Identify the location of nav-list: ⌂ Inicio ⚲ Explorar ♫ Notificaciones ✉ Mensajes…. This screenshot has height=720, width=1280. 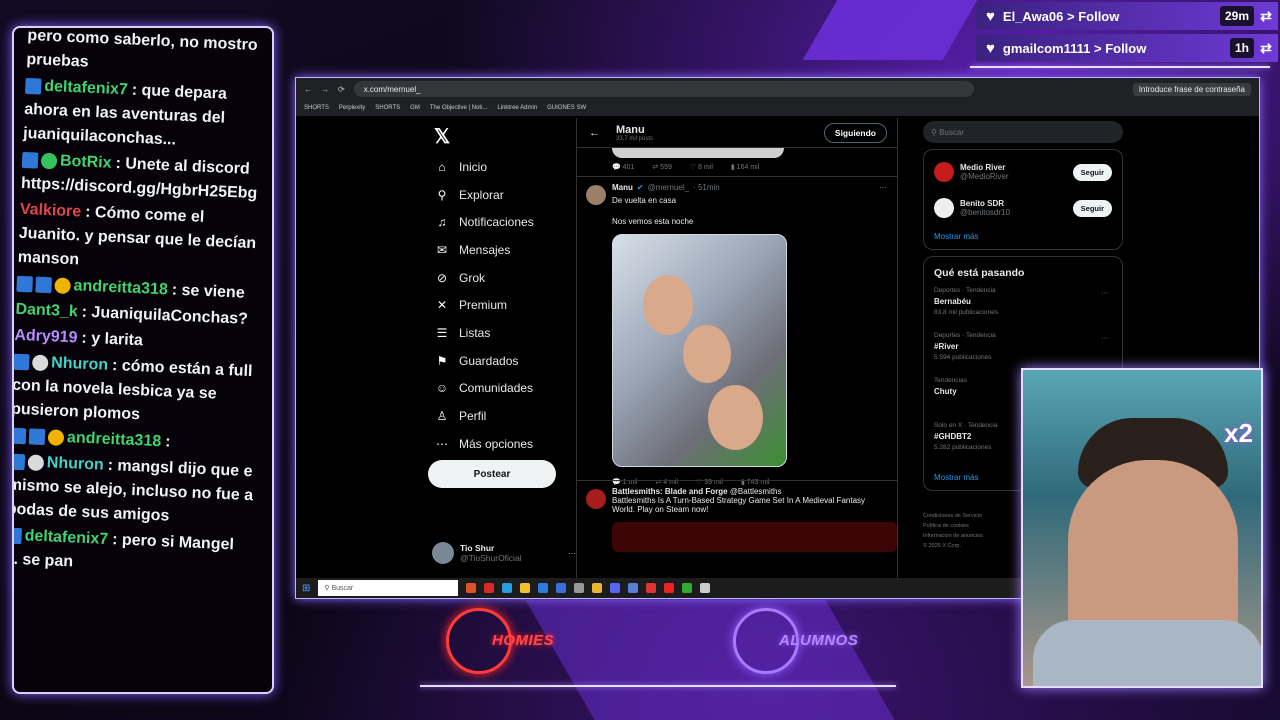
(504, 305).